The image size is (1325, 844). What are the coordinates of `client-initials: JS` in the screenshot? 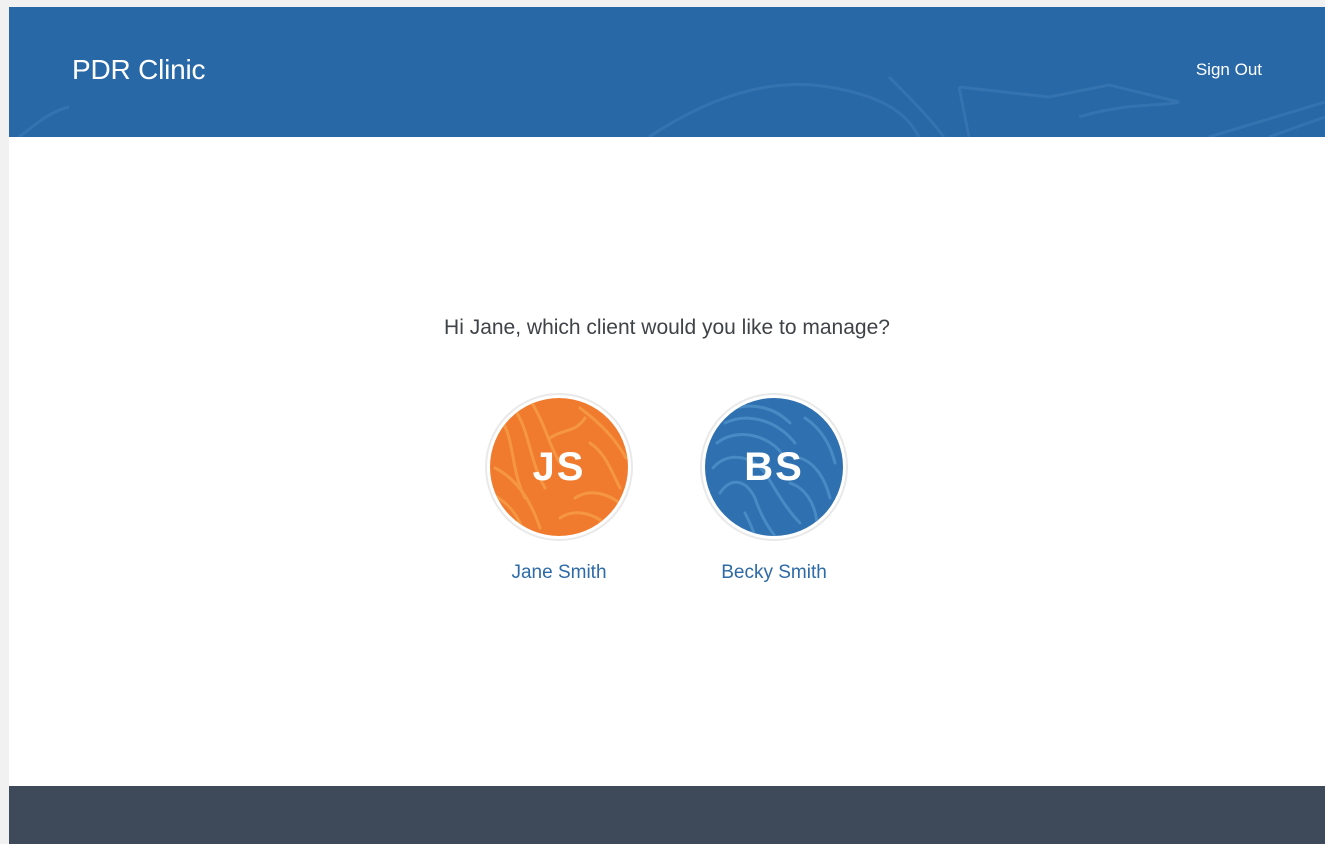 It's located at (559, 467).